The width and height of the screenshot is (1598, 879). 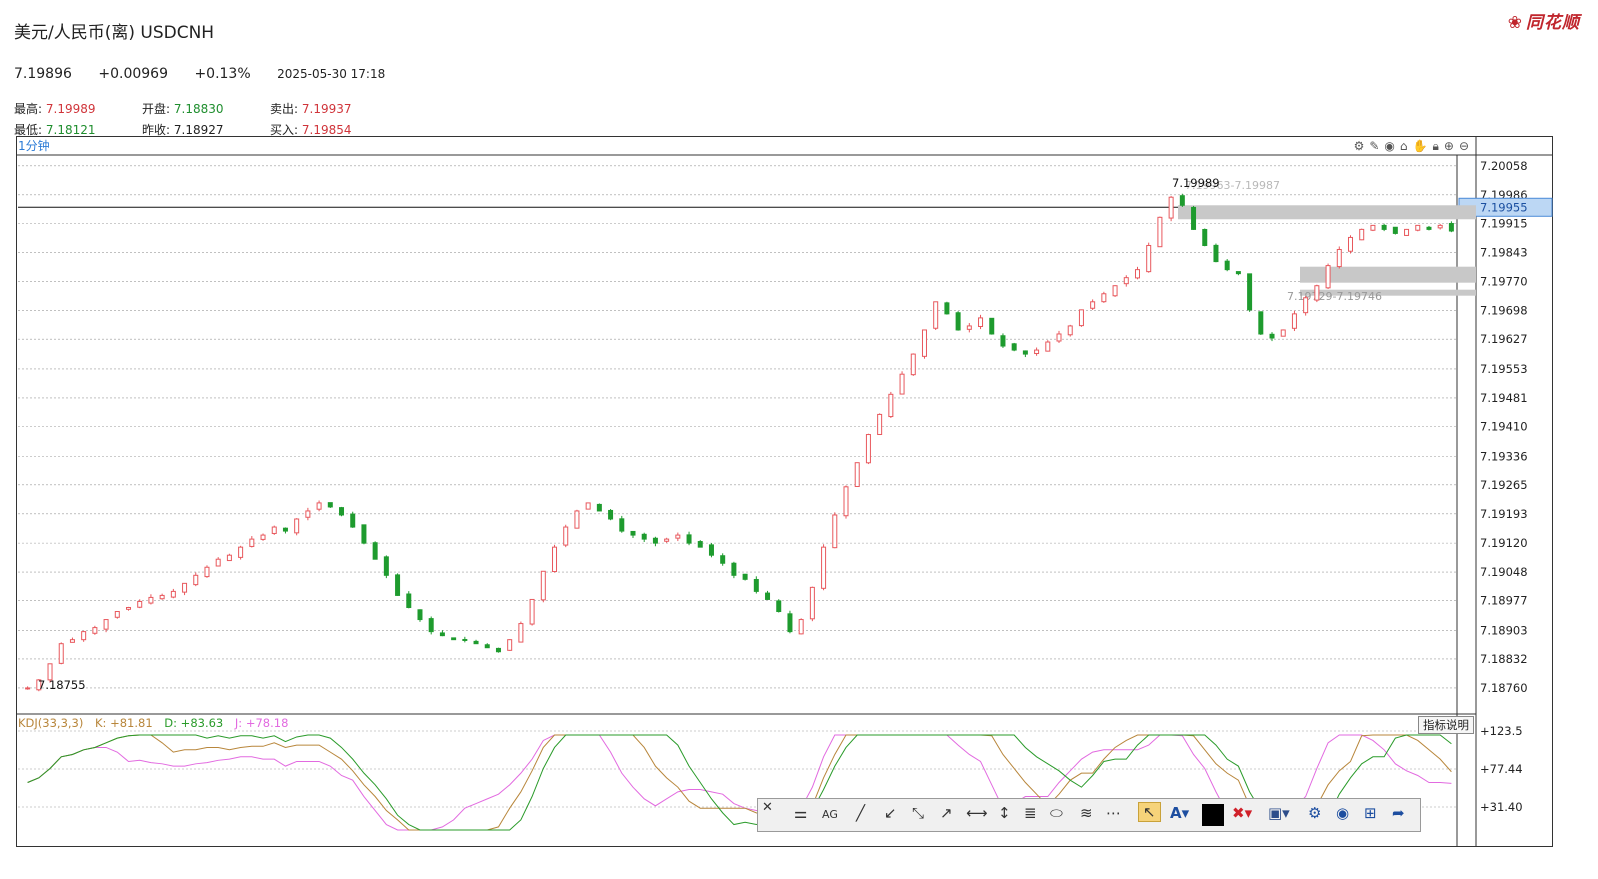 I want to click on y-tick-label: 7.19843, so click(x=1504, y=252).